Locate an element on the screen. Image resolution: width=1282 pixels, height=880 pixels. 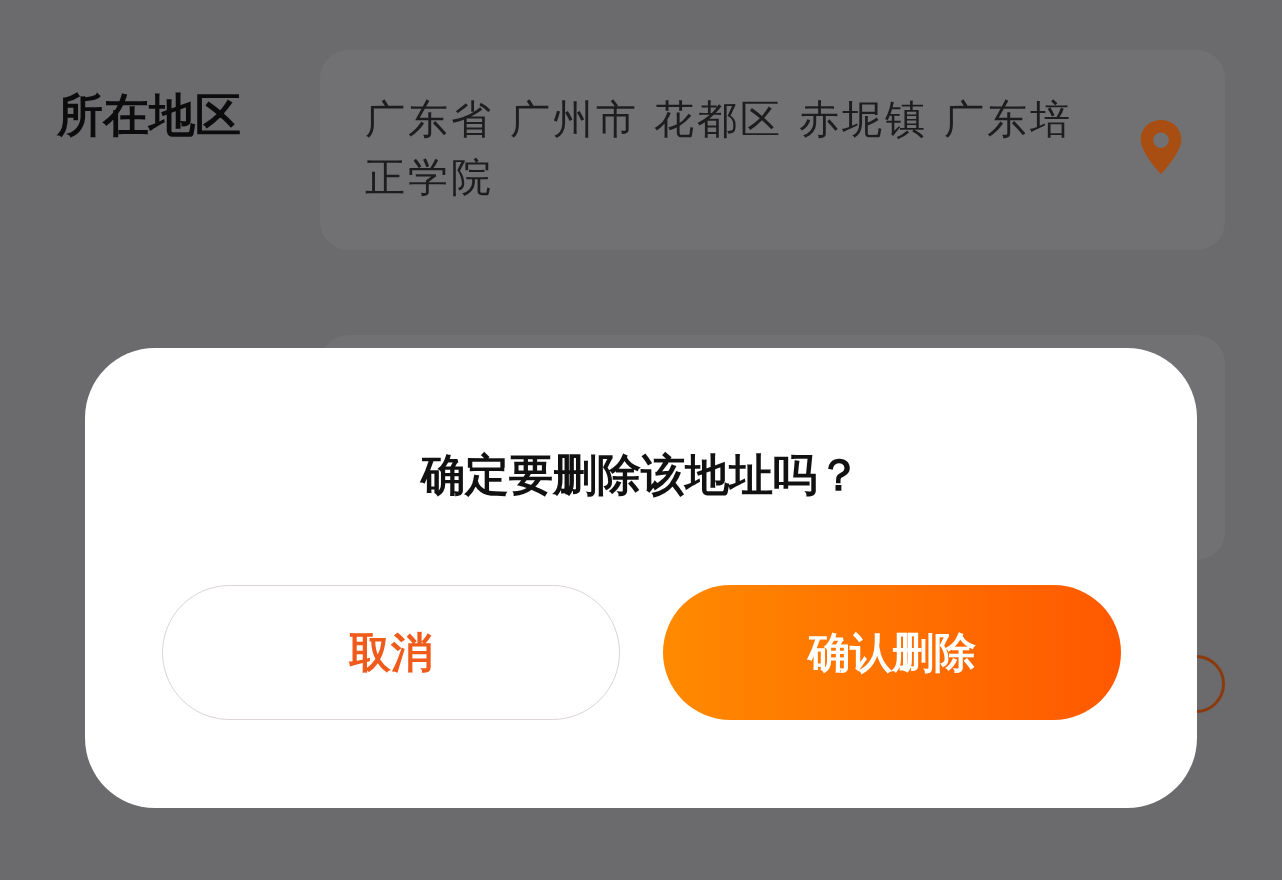
field-label: 所在地区 is located at coordinates (149, 112).